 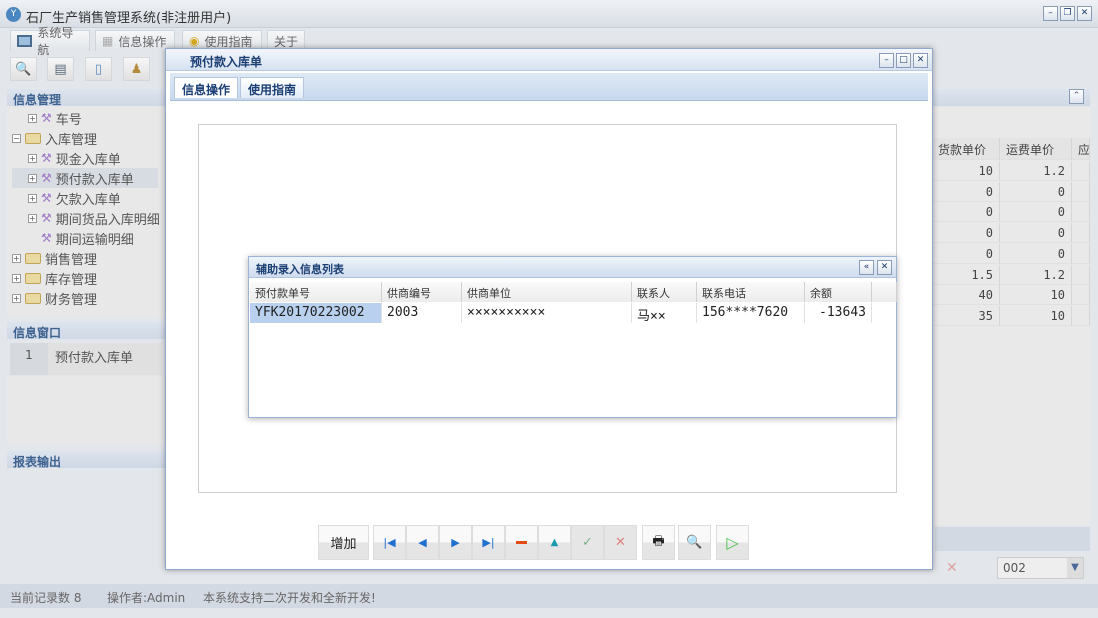 What do you see at coordinates (838, 313) in the screenshot?
I see `table-cell: -13643` at bounding box center [838, 313].